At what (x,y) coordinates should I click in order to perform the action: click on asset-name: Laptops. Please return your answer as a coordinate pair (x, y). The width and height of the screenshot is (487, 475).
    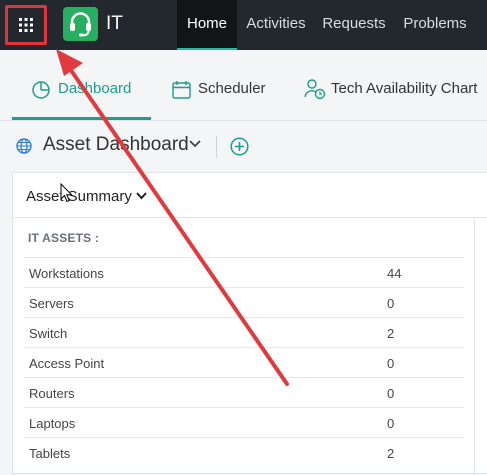
    Looking at the image, I should click on (52, 423).